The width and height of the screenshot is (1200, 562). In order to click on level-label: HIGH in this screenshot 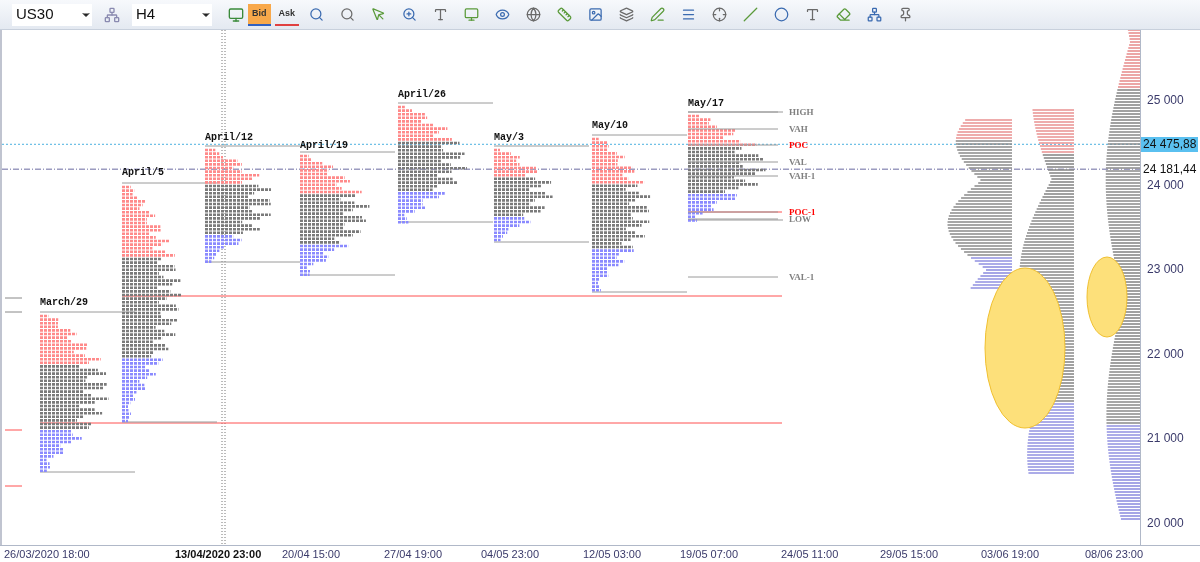, I will do `click(801, 112)`.